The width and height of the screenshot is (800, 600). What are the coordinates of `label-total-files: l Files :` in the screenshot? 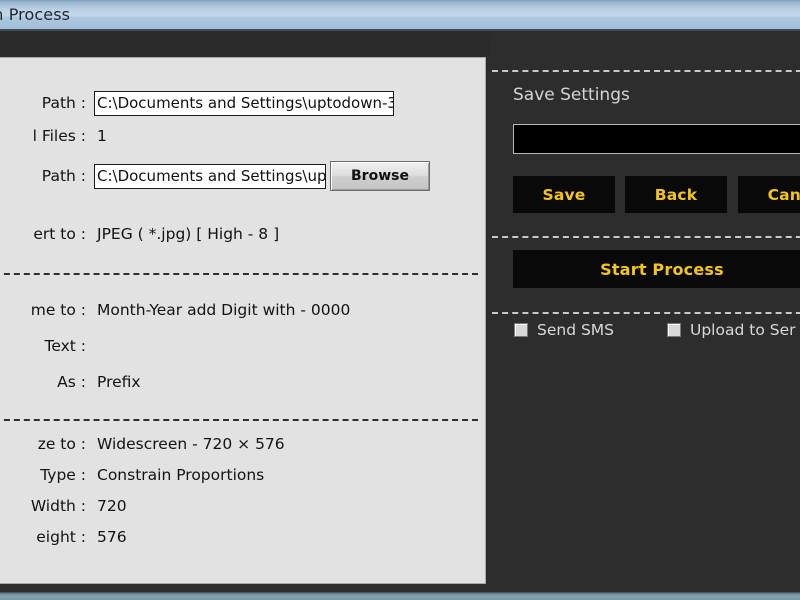 It's located at (59, 136).